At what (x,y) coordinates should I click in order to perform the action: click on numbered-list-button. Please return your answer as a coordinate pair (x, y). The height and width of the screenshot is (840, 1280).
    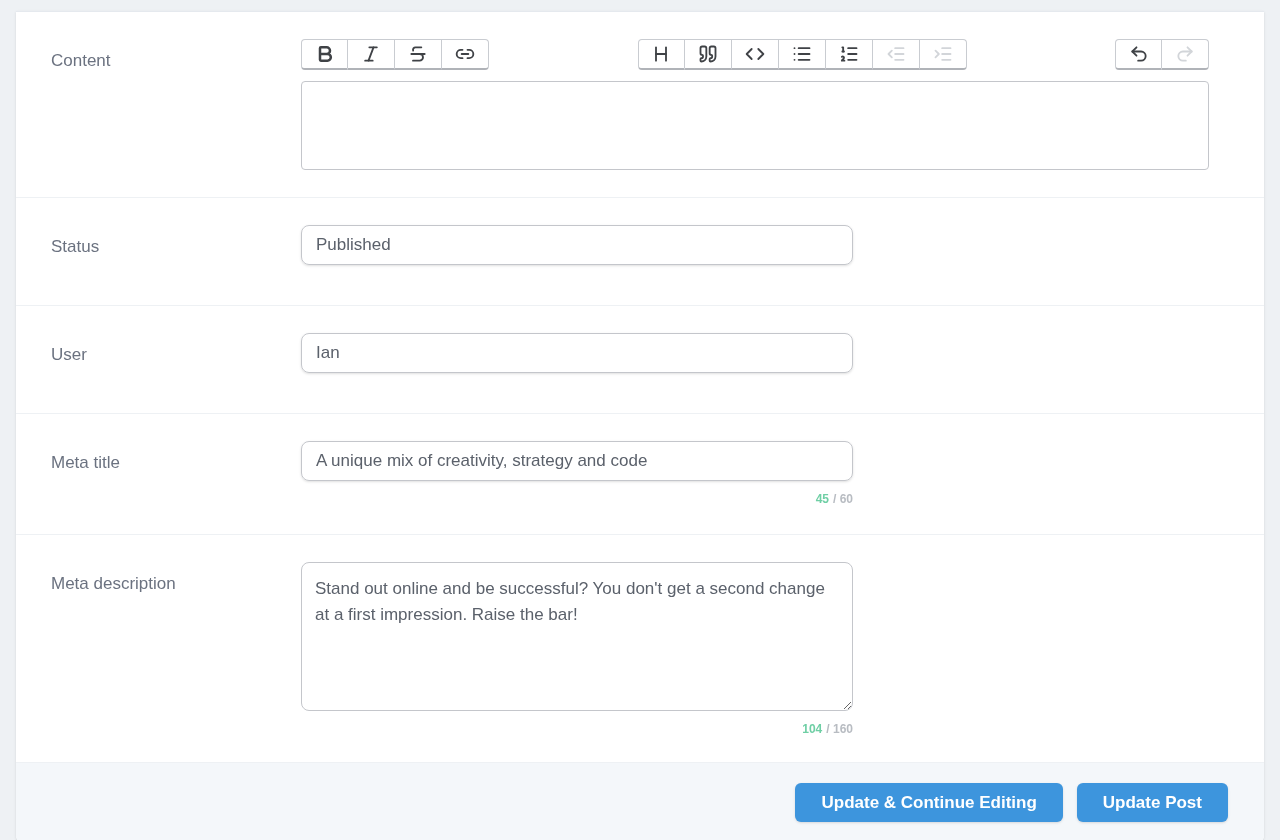
    Looking at the image, I should click on (849, 54).